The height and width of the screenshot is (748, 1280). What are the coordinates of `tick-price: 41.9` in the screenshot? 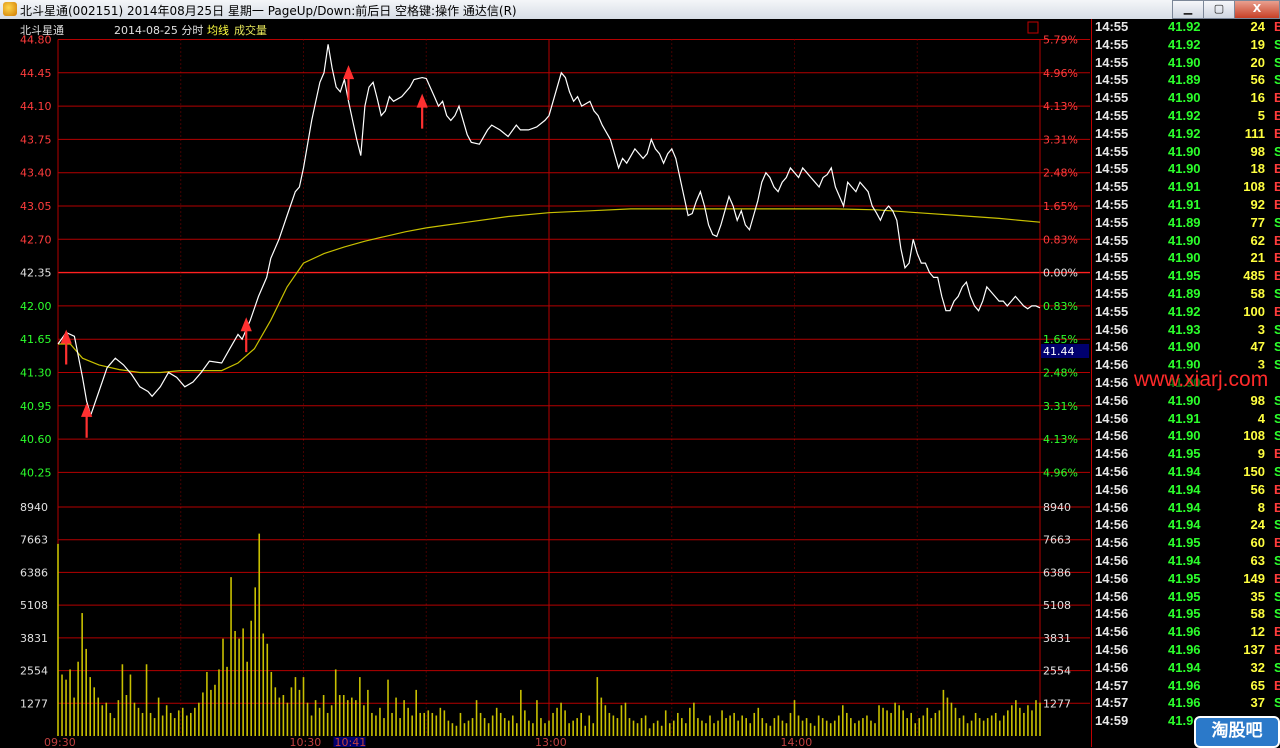 It's located at (1181, 721).